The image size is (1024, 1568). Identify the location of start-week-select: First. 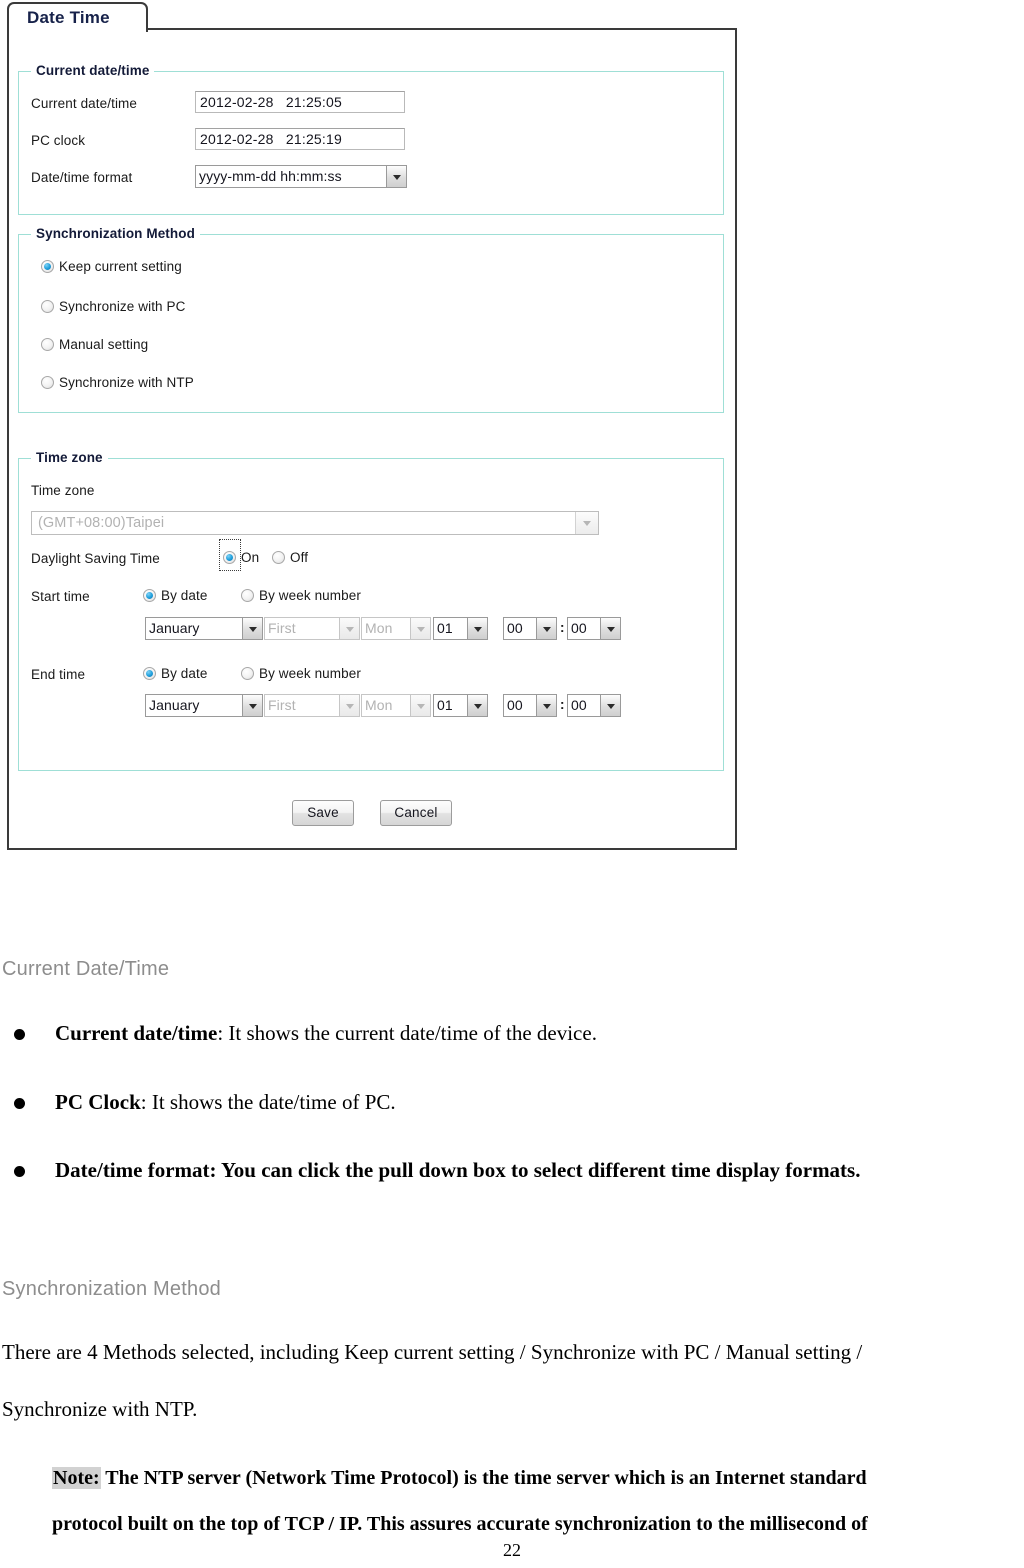
(312, 628).